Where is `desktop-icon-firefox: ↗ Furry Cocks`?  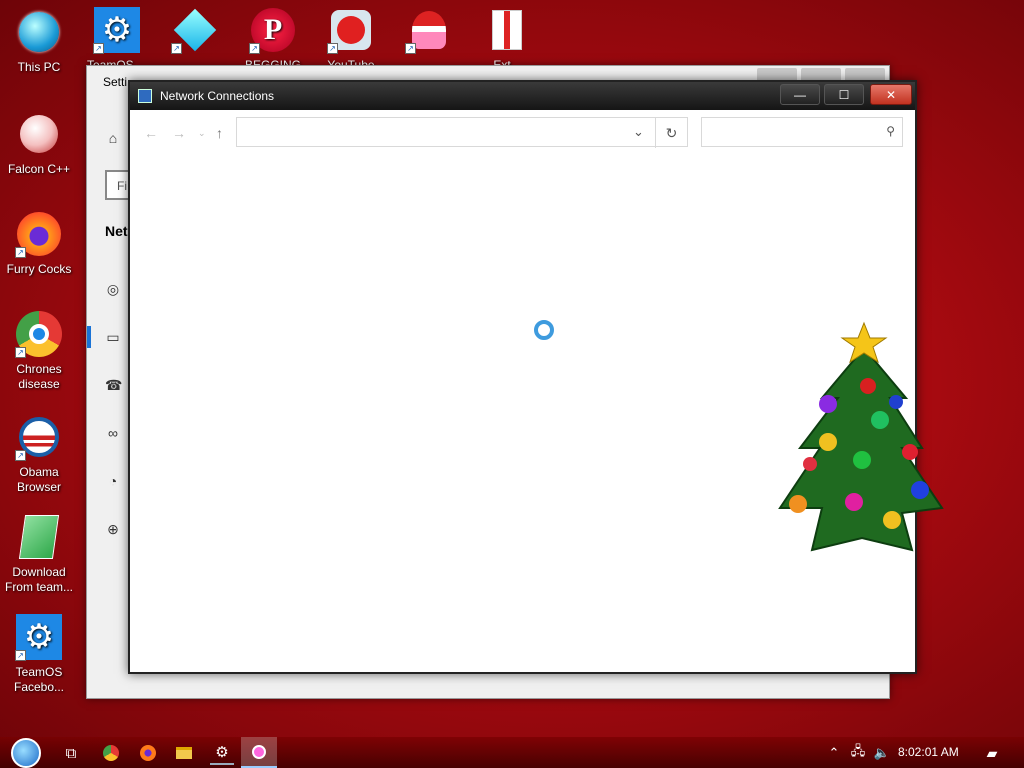
desktop-icon-firefox: ↗ Furry Cocks is located at coordinates (39, 243).